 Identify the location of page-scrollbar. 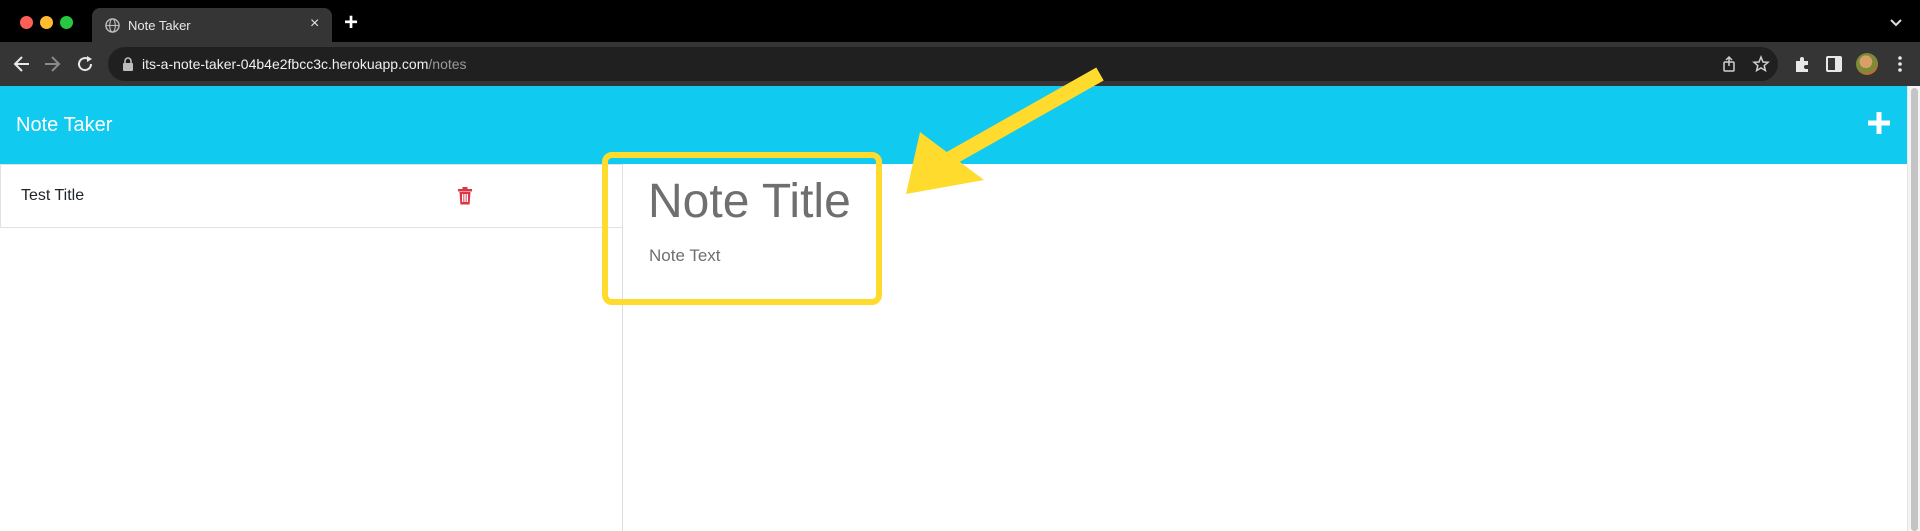
(1913, 308).